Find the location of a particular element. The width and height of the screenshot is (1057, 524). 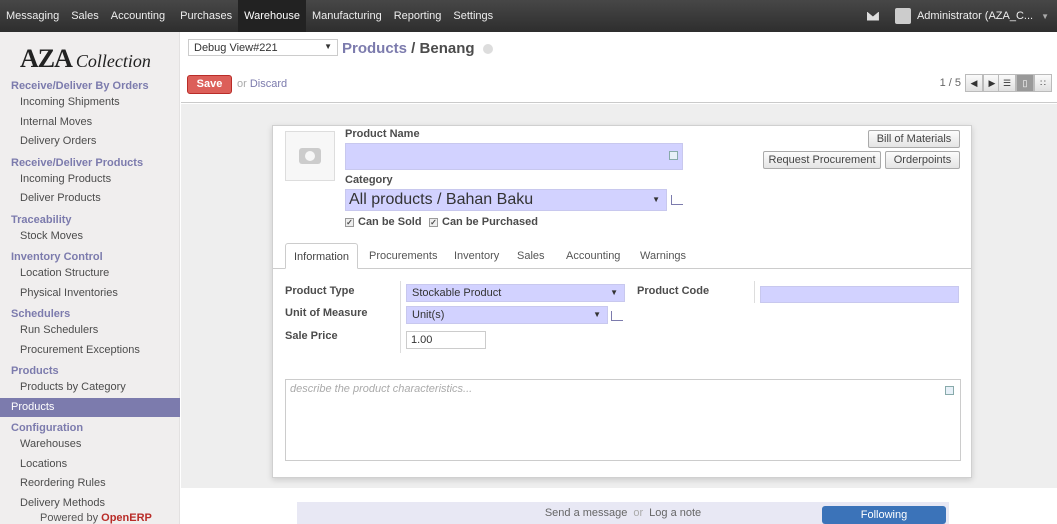

sidebar-item-stock-moves: Stock Moves is located at coordinates (90, 237).